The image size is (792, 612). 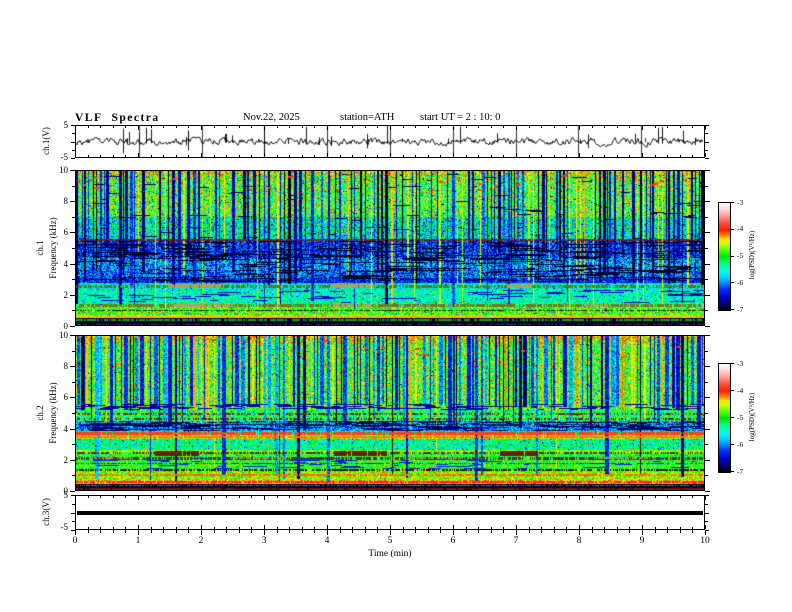 I want to click on spec2-channel-label: ch.2, so click(x=40, y=413).